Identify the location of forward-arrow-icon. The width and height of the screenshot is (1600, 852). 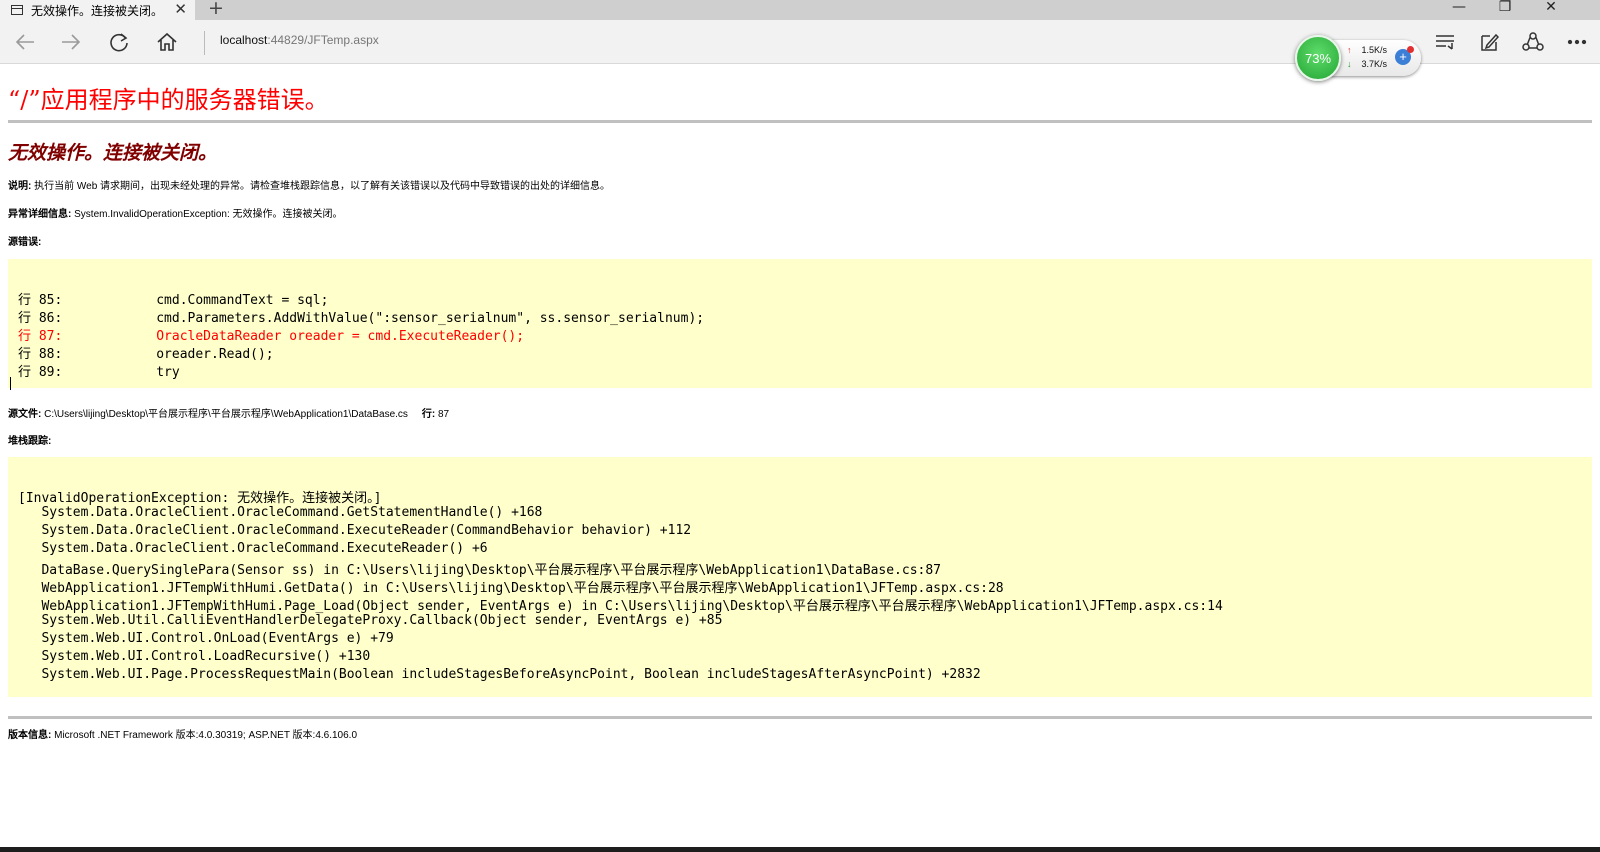
(71, 42).